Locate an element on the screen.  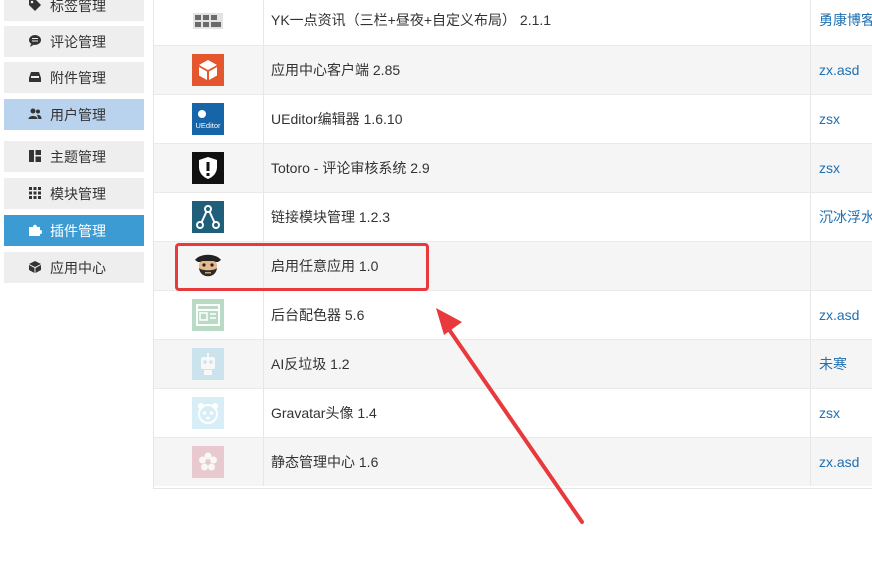
sidebar-item-label: 评论管理 is located at coordinates (78, 41).